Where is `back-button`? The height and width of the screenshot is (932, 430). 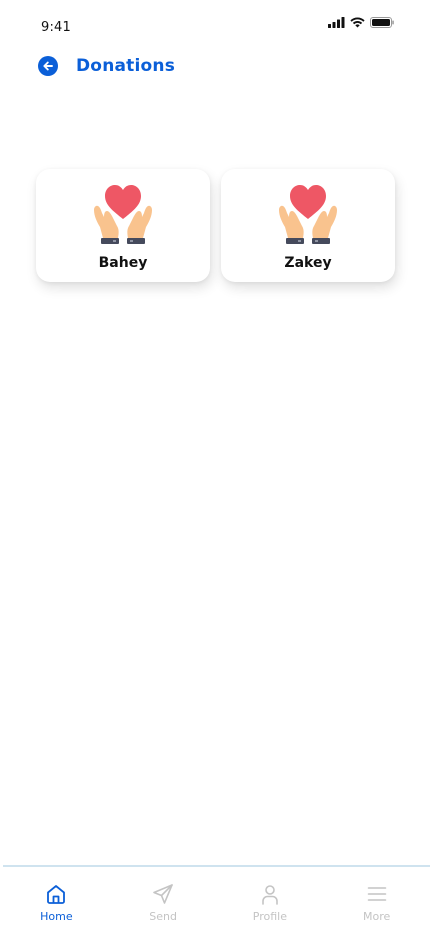 back-button is located at coordinates (48, 66).